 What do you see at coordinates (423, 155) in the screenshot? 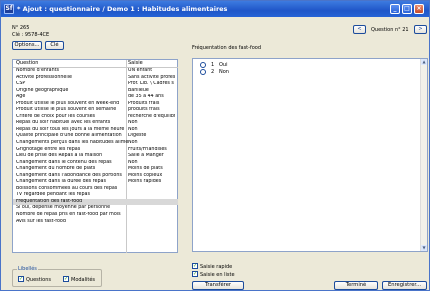
I see `response-scrollbar: ▲ ▼` at bounding box center [423, 155].